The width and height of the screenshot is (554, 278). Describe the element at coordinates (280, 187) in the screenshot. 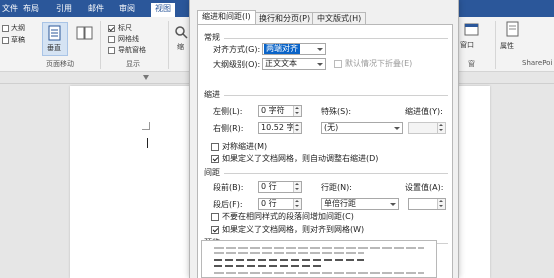

I see `spacing-before-spinner: 0 行` at that location.